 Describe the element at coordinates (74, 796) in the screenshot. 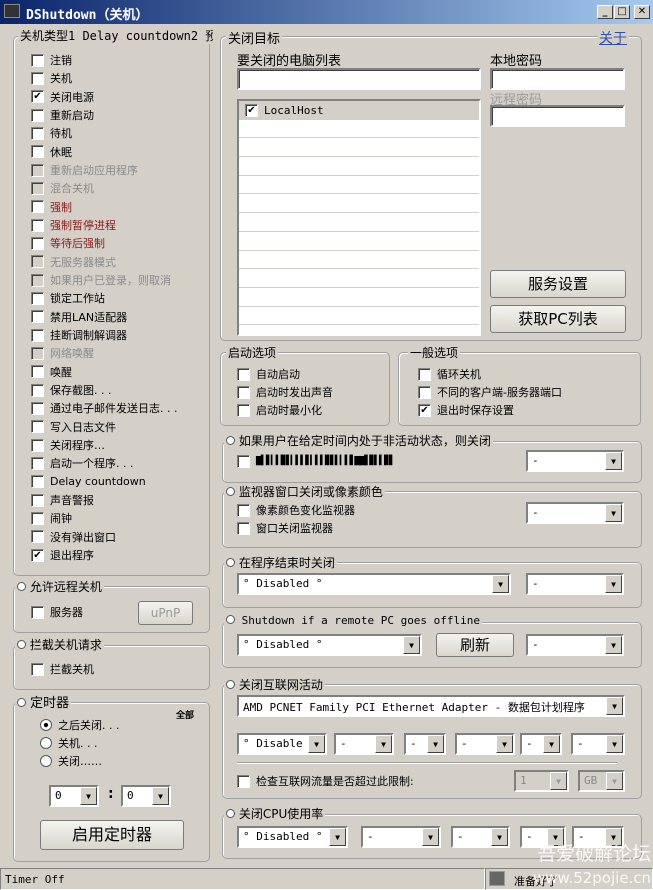

I see `hours-combo: 0 ▼` at that location.